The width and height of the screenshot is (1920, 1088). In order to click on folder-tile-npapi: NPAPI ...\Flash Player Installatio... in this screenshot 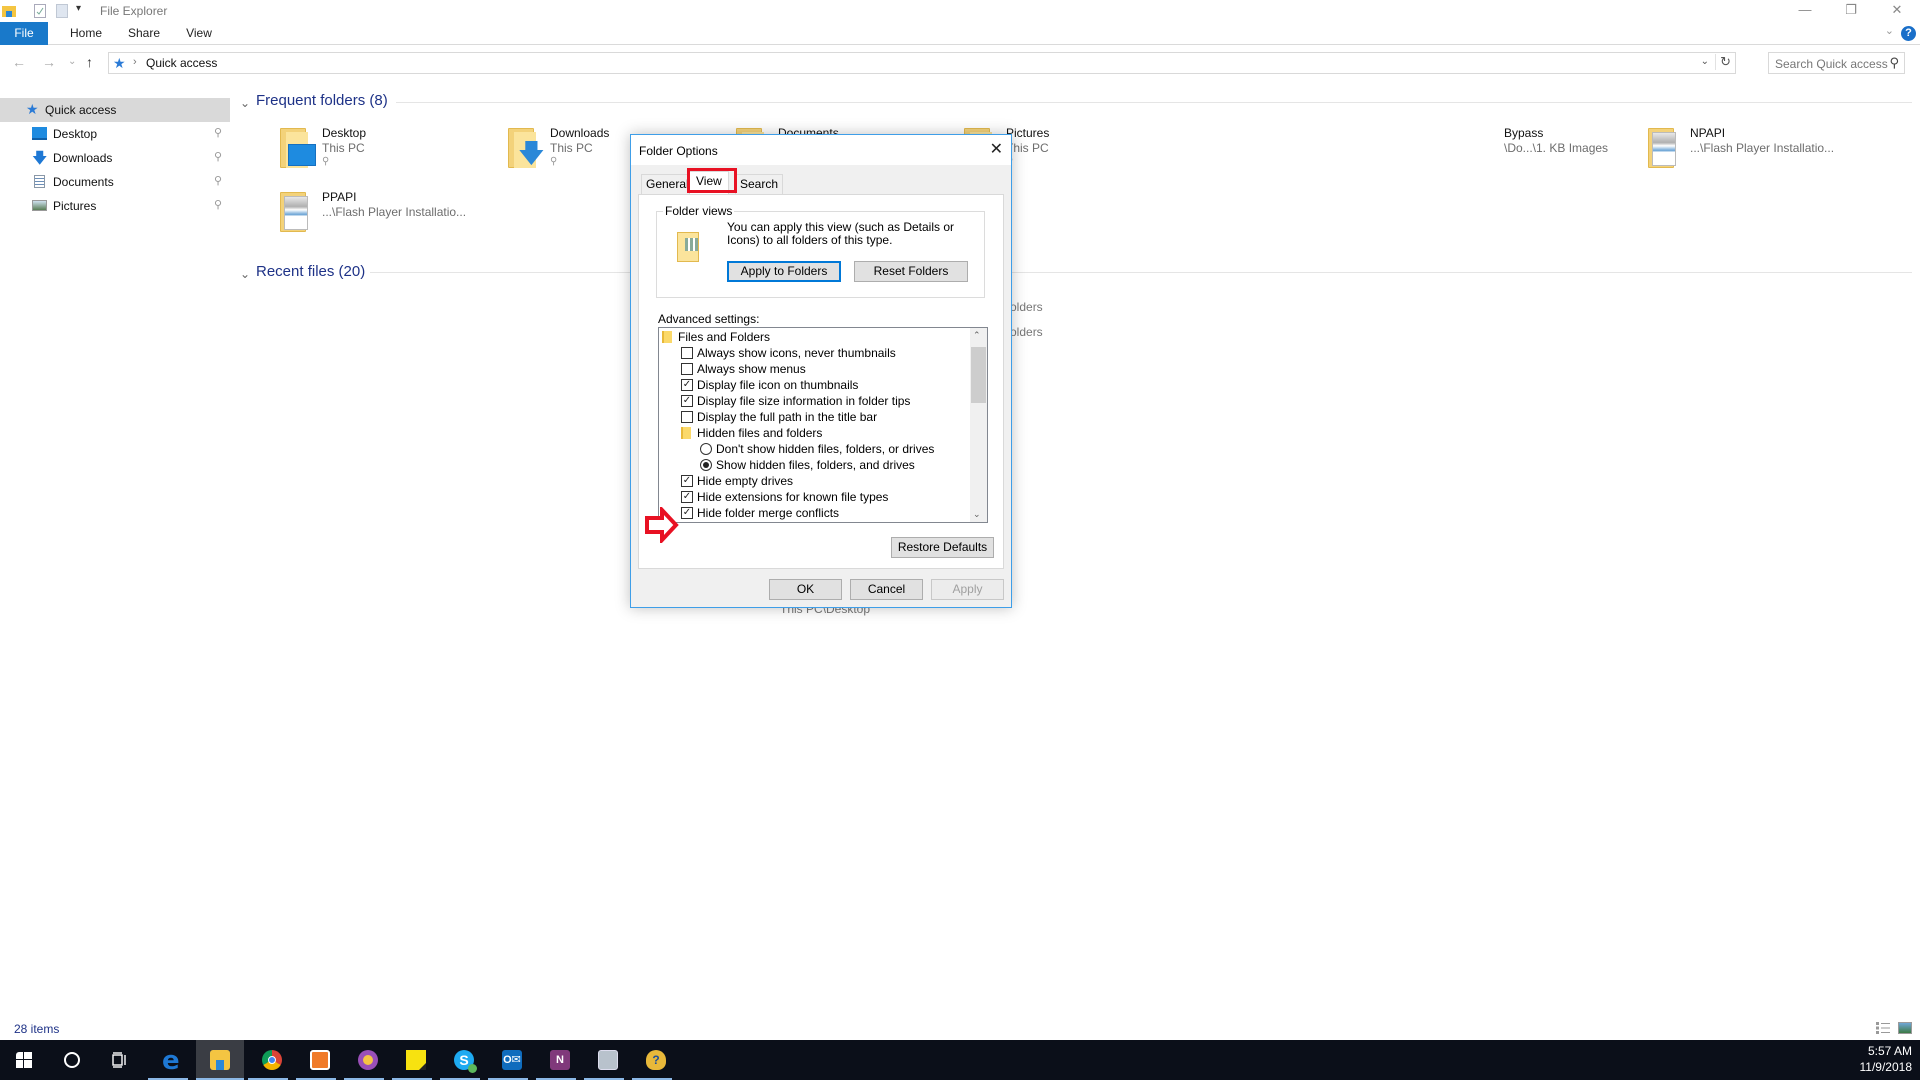, I will do `click(1754, 154)`.